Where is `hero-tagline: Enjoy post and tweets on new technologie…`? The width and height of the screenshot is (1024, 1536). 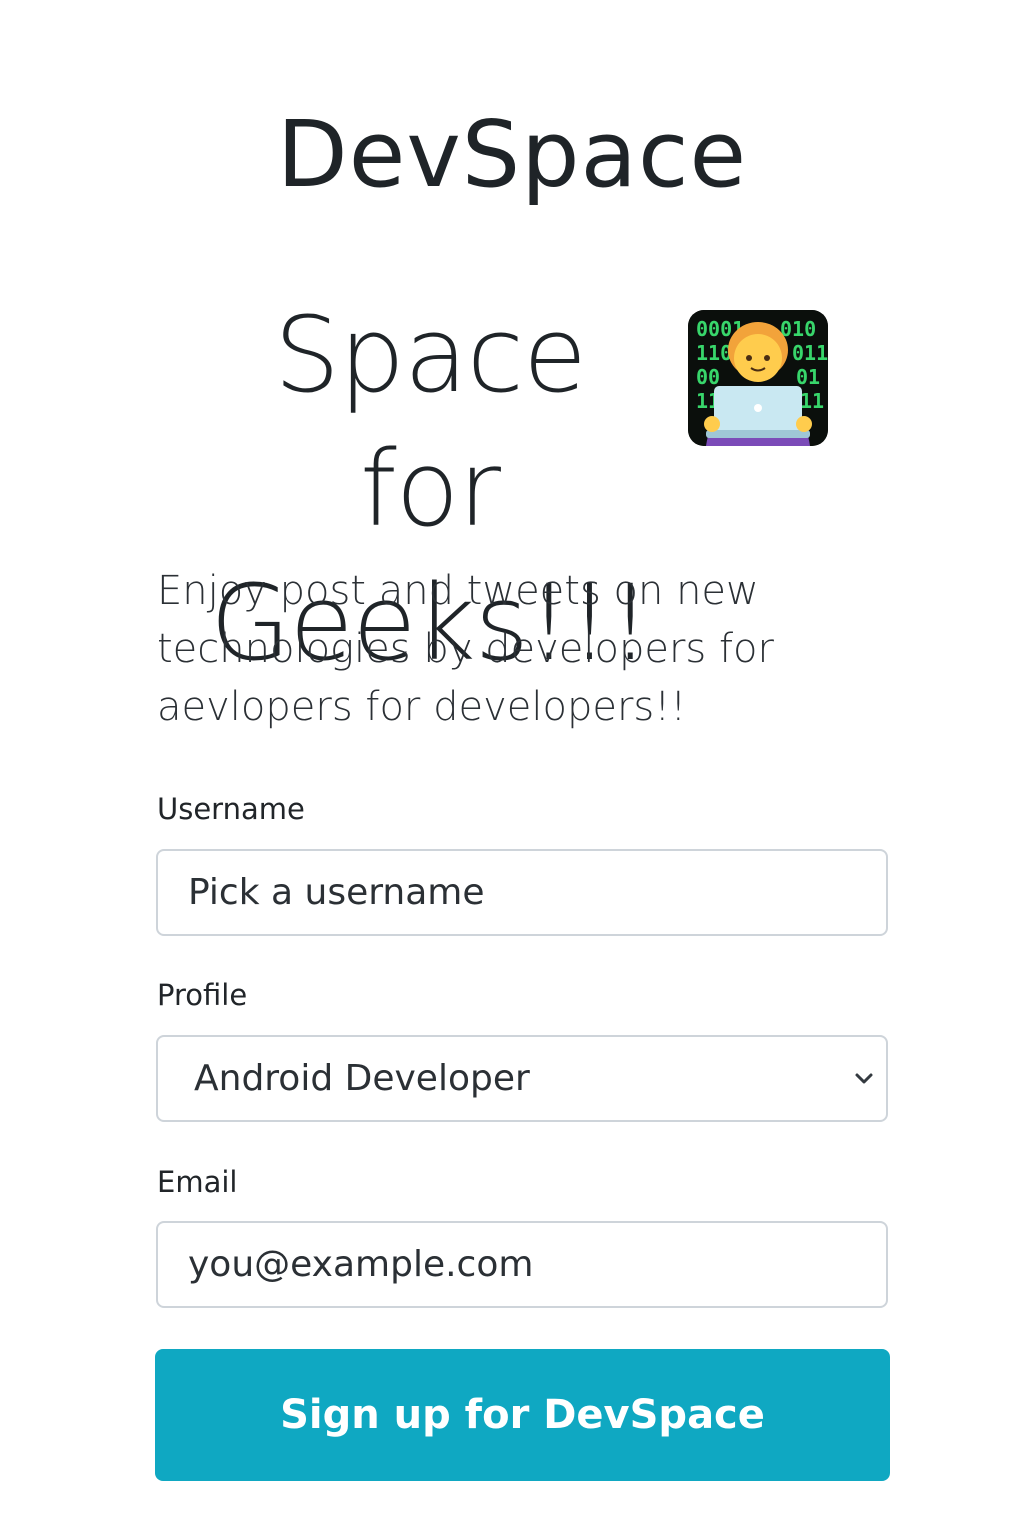
hero-tagline: Enjoy post and tweets on new technologie… is located at coordinates (465, 649).